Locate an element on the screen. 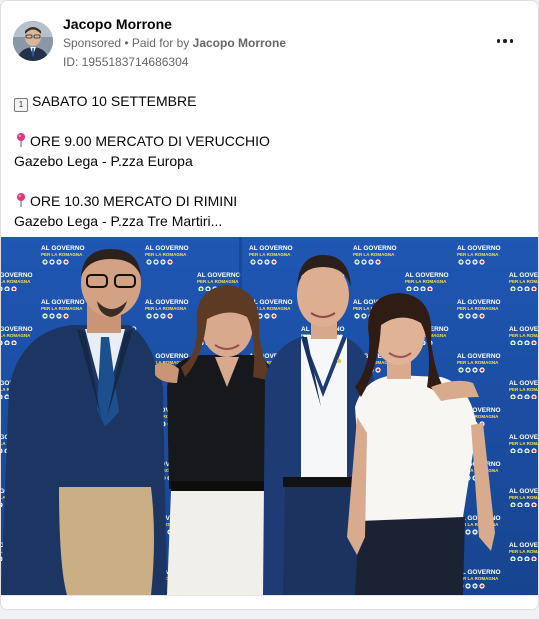  avatar is located at coordinates (33, 41).